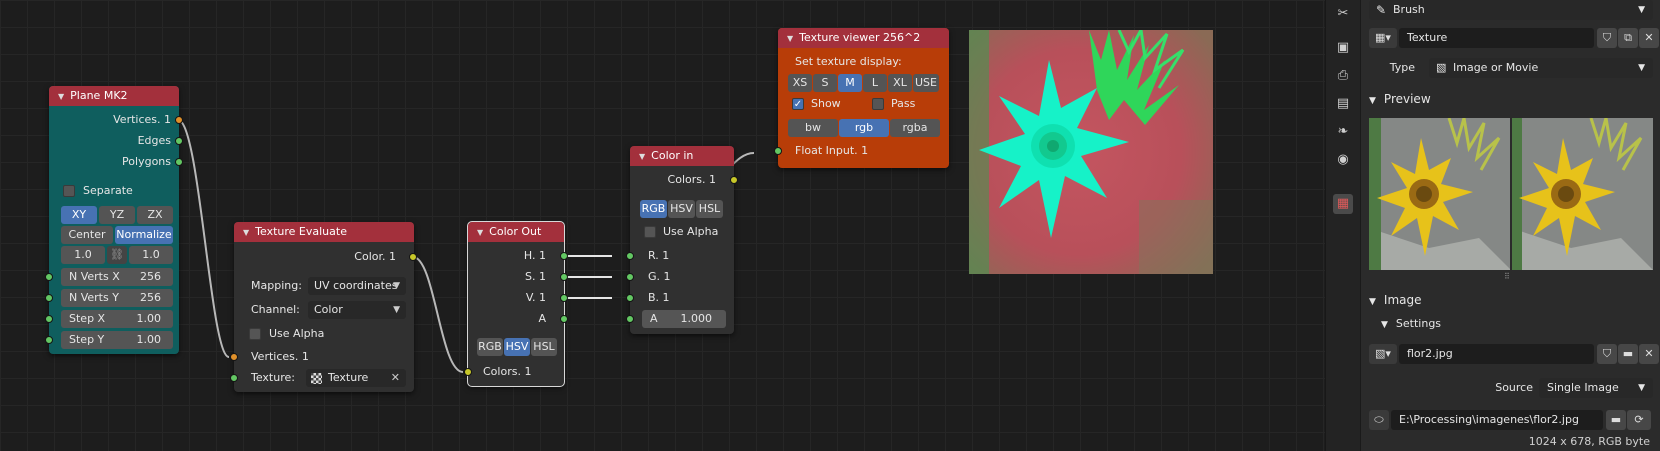 The width and height of the screenshot is (1660, 451). Describe the element at coordinates (516, 232) in the screenshot. I see `node-header: ▼ Color Out` at that location.